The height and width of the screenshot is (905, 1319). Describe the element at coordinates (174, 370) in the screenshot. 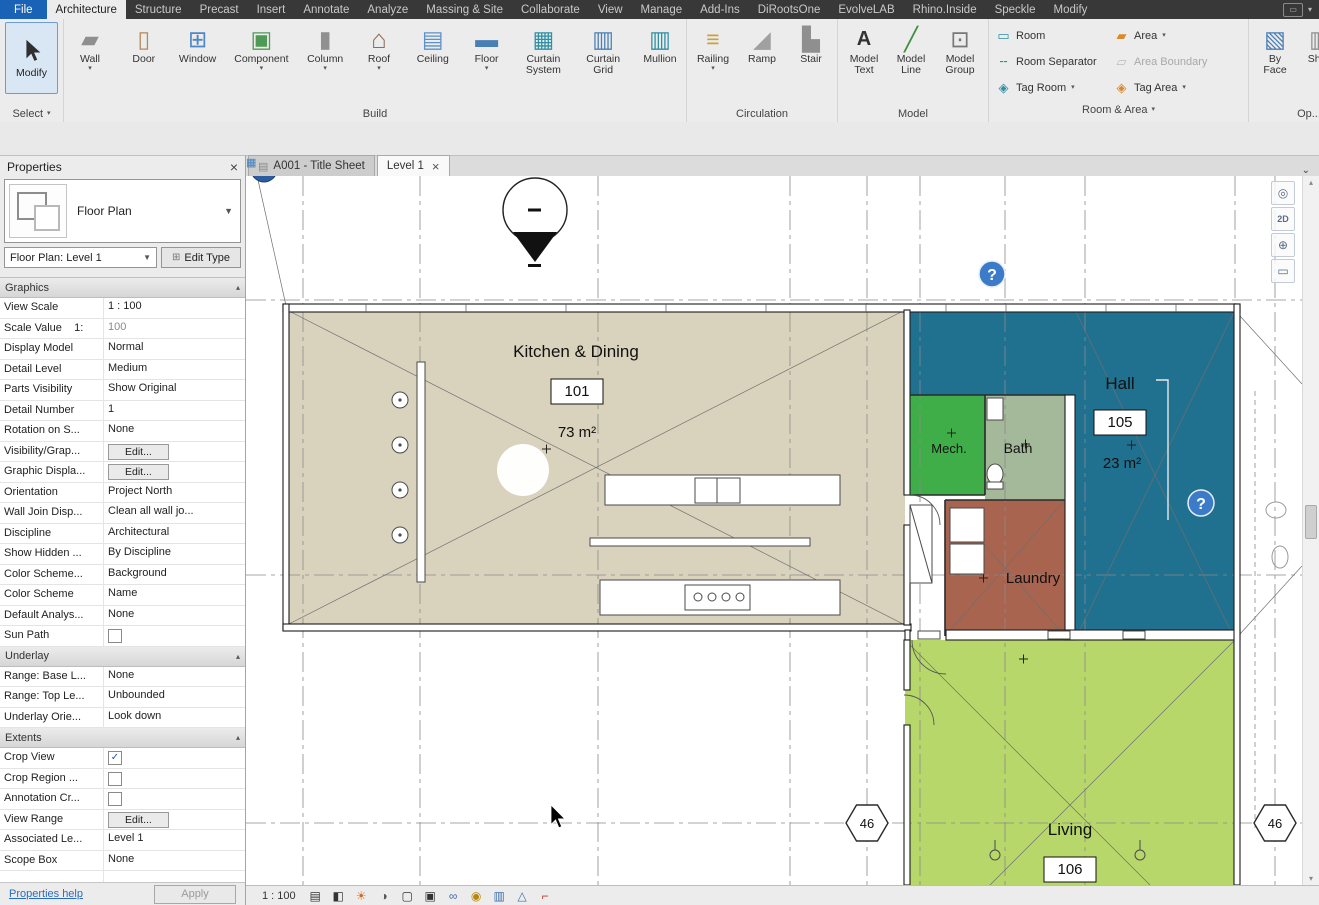

I see `property-value: Medium` at that location.